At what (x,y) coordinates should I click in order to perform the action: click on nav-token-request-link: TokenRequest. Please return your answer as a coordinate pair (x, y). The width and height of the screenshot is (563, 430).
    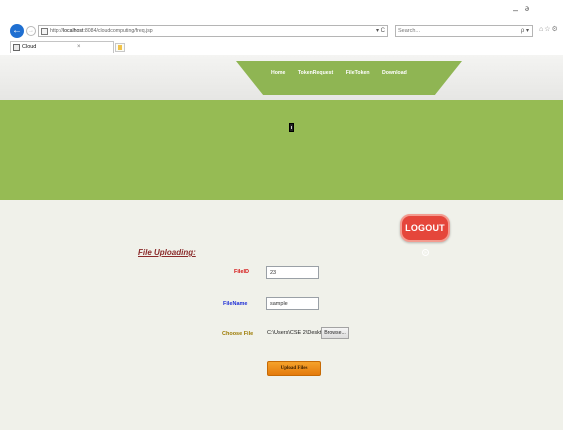
    Looking at the image, I should click on (315, 73).